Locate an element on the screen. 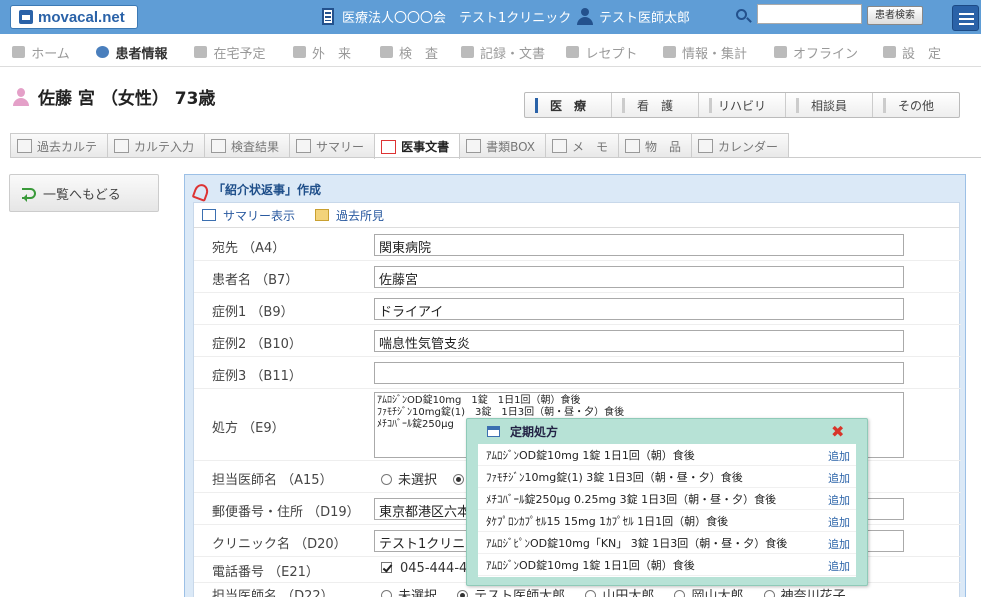 Image resolution: width=981 pixels, height=597 pixels. tab-counselor: 相談員 is located at coordinates (828, 105).